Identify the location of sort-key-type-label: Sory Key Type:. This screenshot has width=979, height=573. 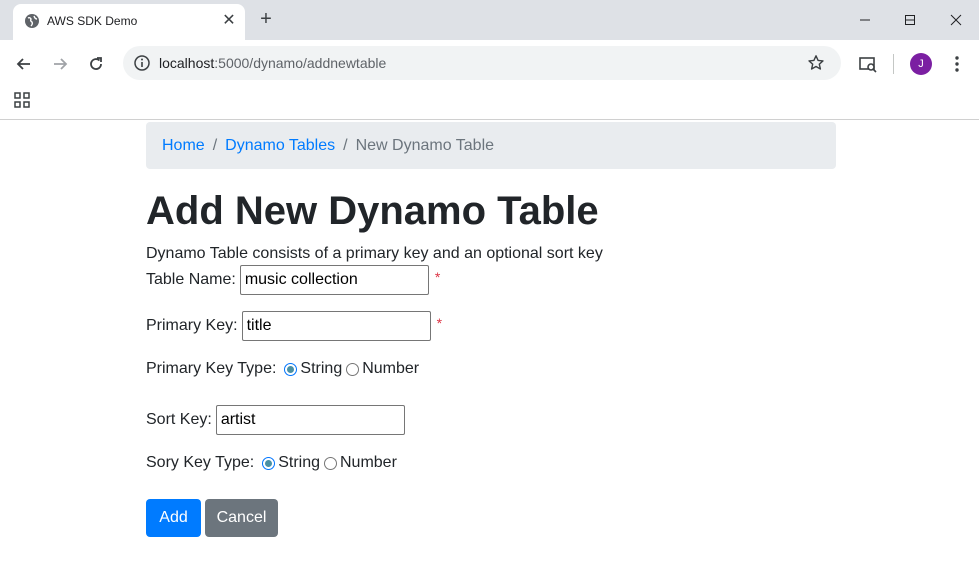
(200, 462).